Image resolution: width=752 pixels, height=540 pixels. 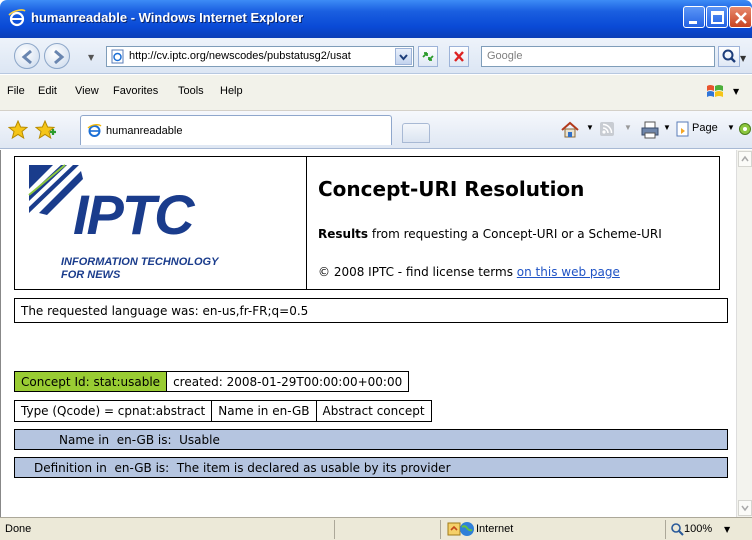 What do you see at coordinates (114, 411) in the screenshot?
I see `type-qcode: Type (Qcode) = cpnat:abstract` at bounding box center [114, 411].